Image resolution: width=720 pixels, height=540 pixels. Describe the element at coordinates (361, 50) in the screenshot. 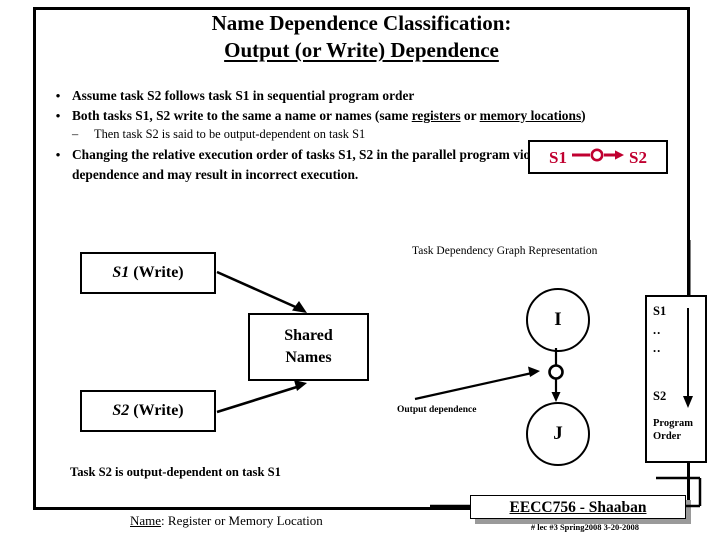

I see `title-line-2: Output (or Write) Dependence` at that location.